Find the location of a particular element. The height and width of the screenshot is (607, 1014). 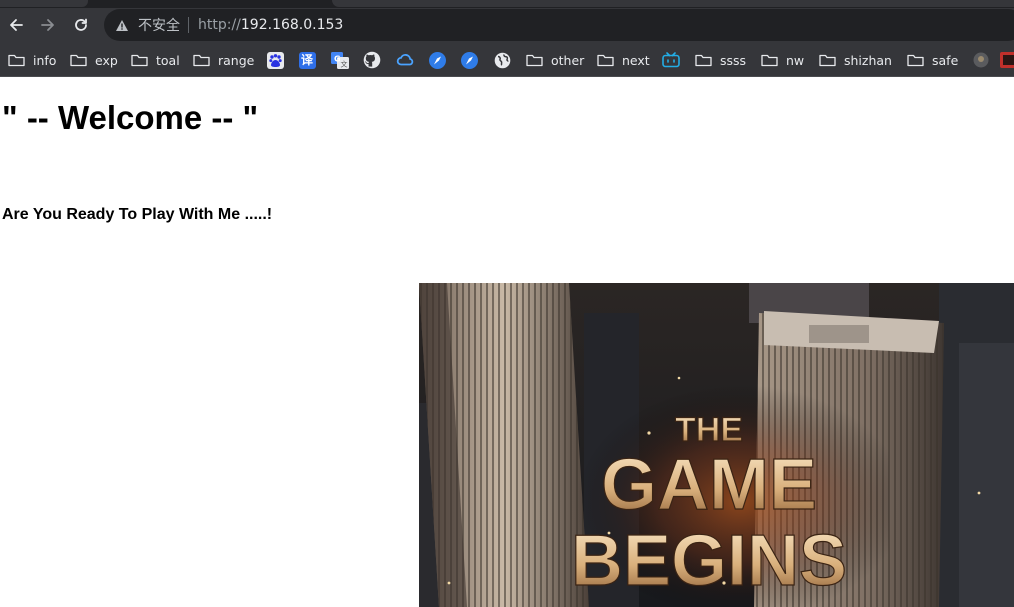

bookmark-label: range is located at coordinates (236, 60).